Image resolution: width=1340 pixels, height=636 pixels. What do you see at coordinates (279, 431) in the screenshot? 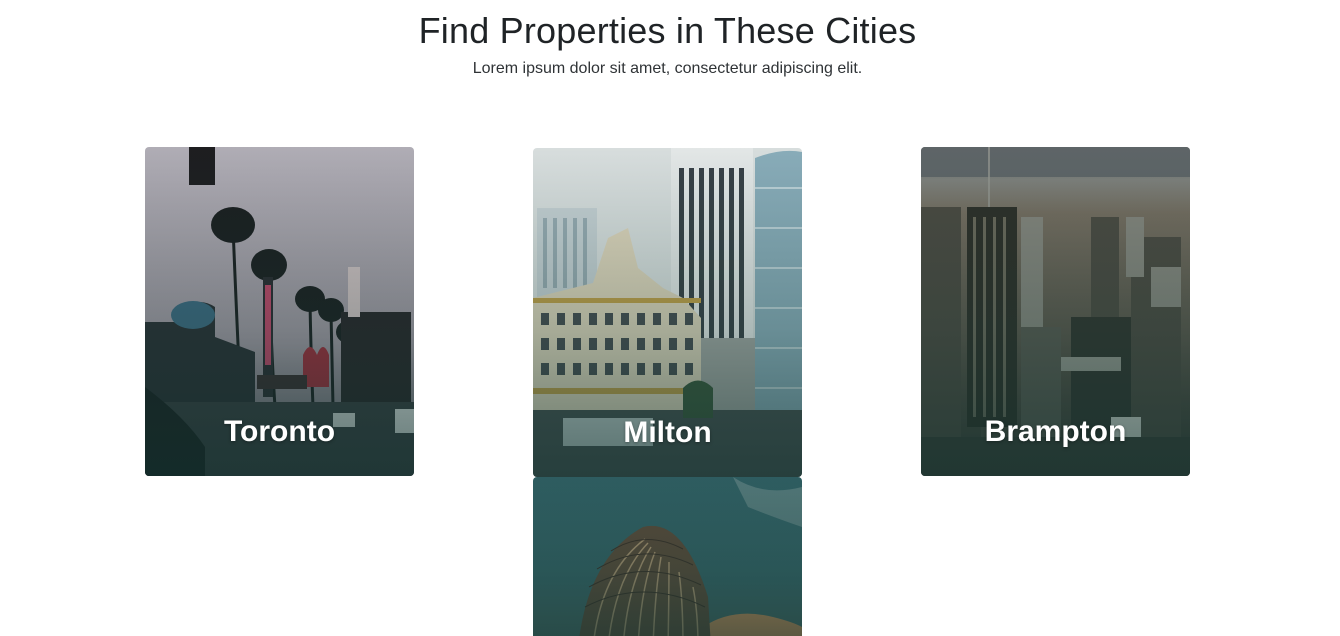
I see `city-name-toronto: Toronto` at bounding box center [279, 431].